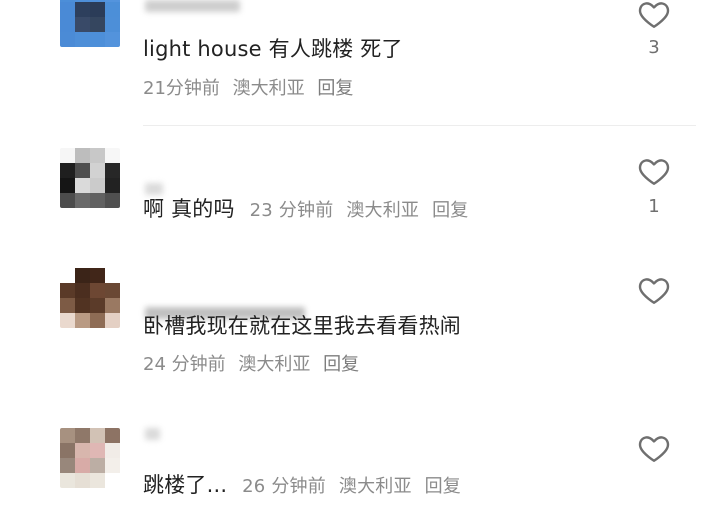 The height and width of the screenshot is (518, 720). Describe the element at coordinates (654, 206) in the screenshot. I see `like-count-2: 1` at that location.